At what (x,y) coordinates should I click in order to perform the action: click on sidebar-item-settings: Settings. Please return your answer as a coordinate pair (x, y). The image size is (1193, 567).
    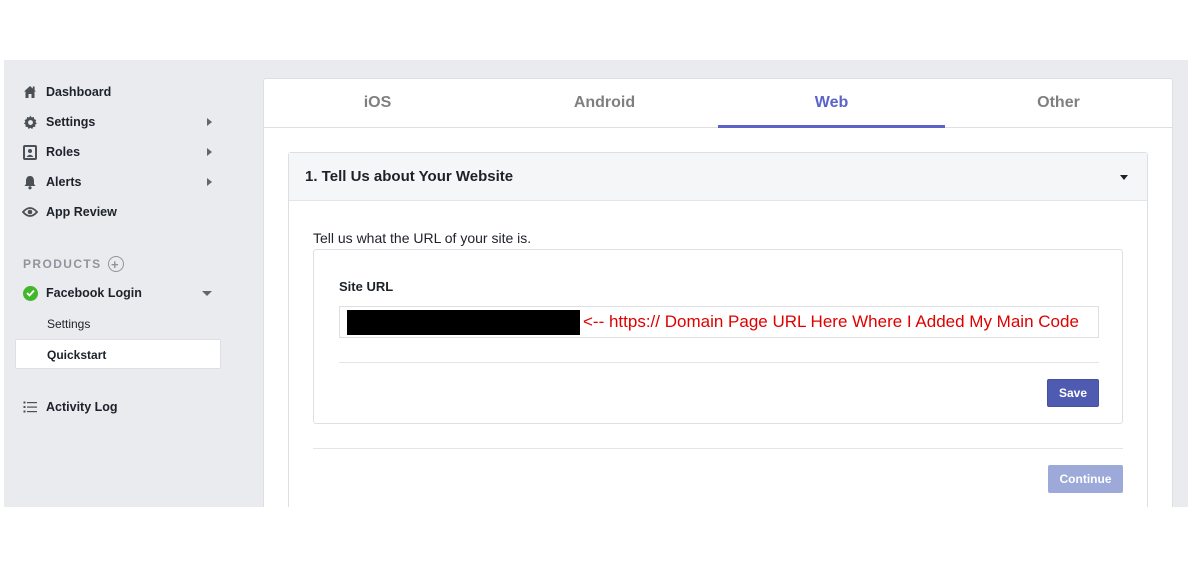
    Looking at the image, I should click on (122, 122).